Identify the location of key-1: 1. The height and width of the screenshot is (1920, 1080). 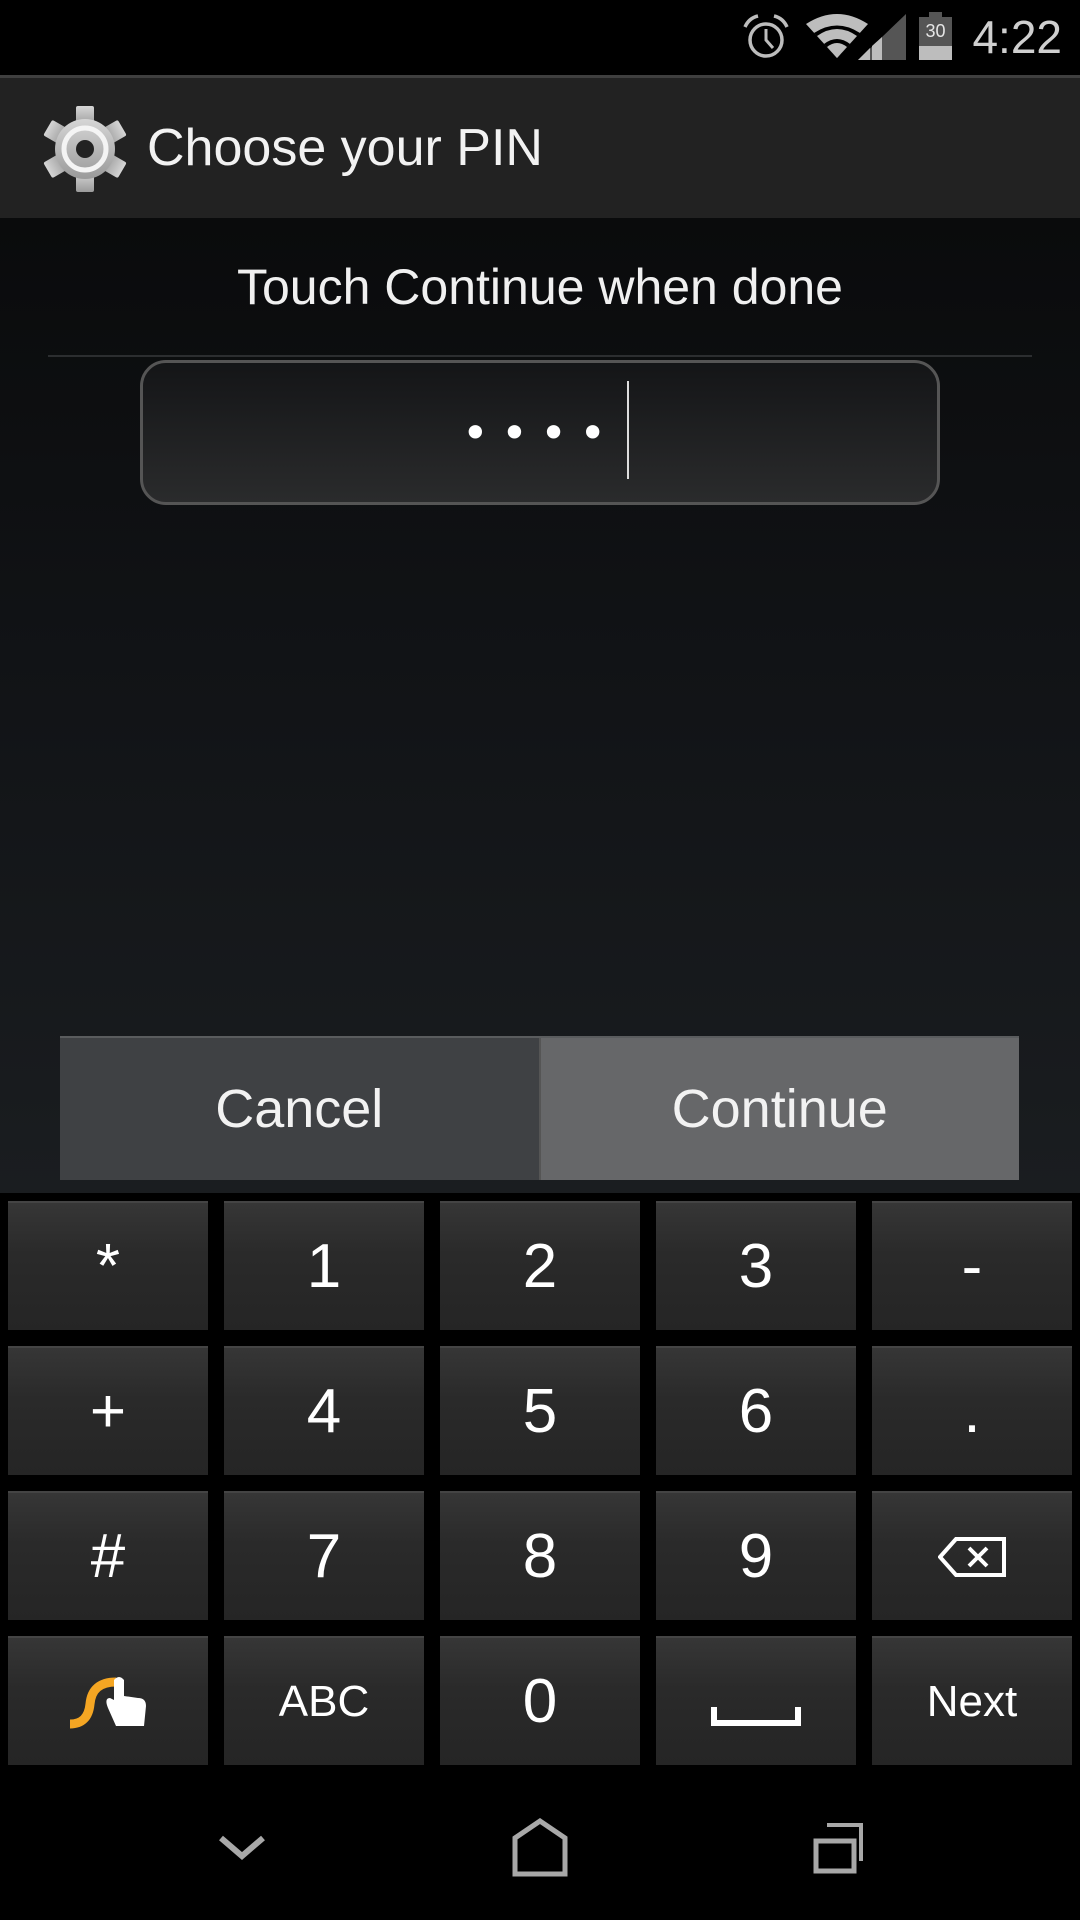
(324, 1265).